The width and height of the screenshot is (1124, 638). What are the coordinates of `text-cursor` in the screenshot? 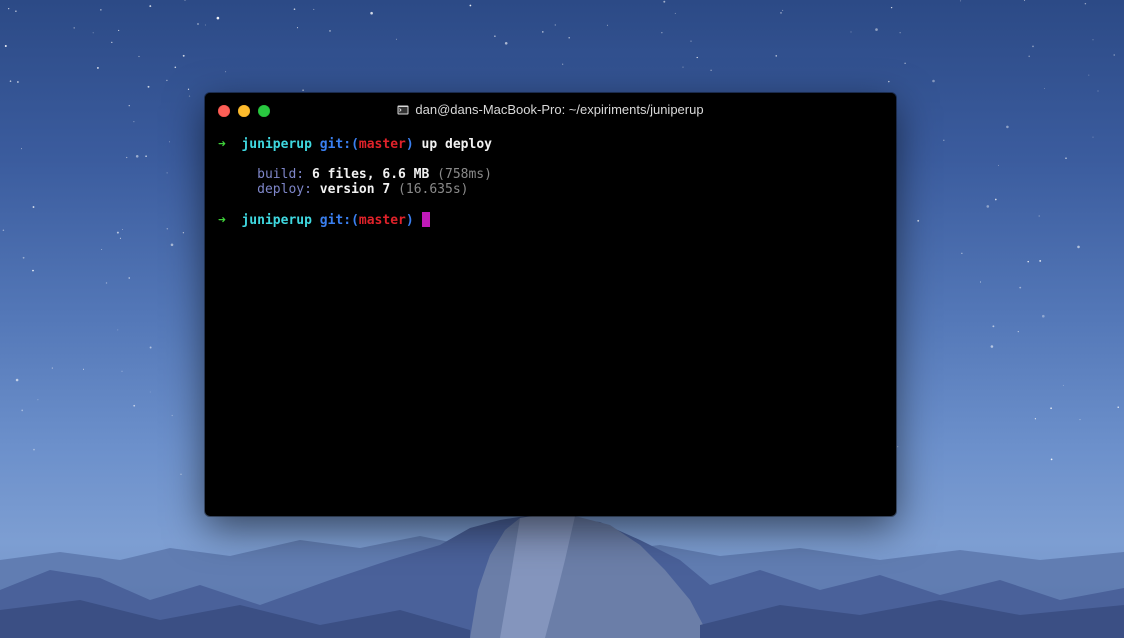 It's located at (425, 219).